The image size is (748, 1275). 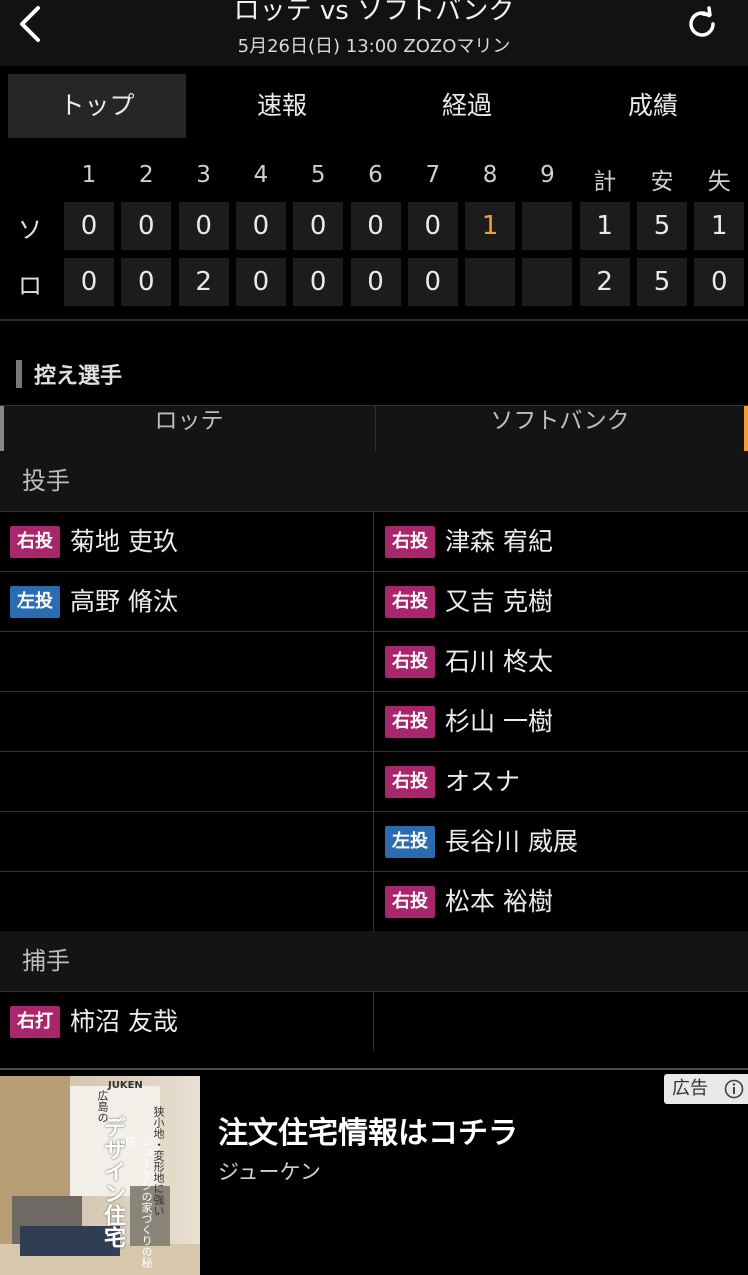 I want to click on score-column-header: 1, so click(x=89, y=175).